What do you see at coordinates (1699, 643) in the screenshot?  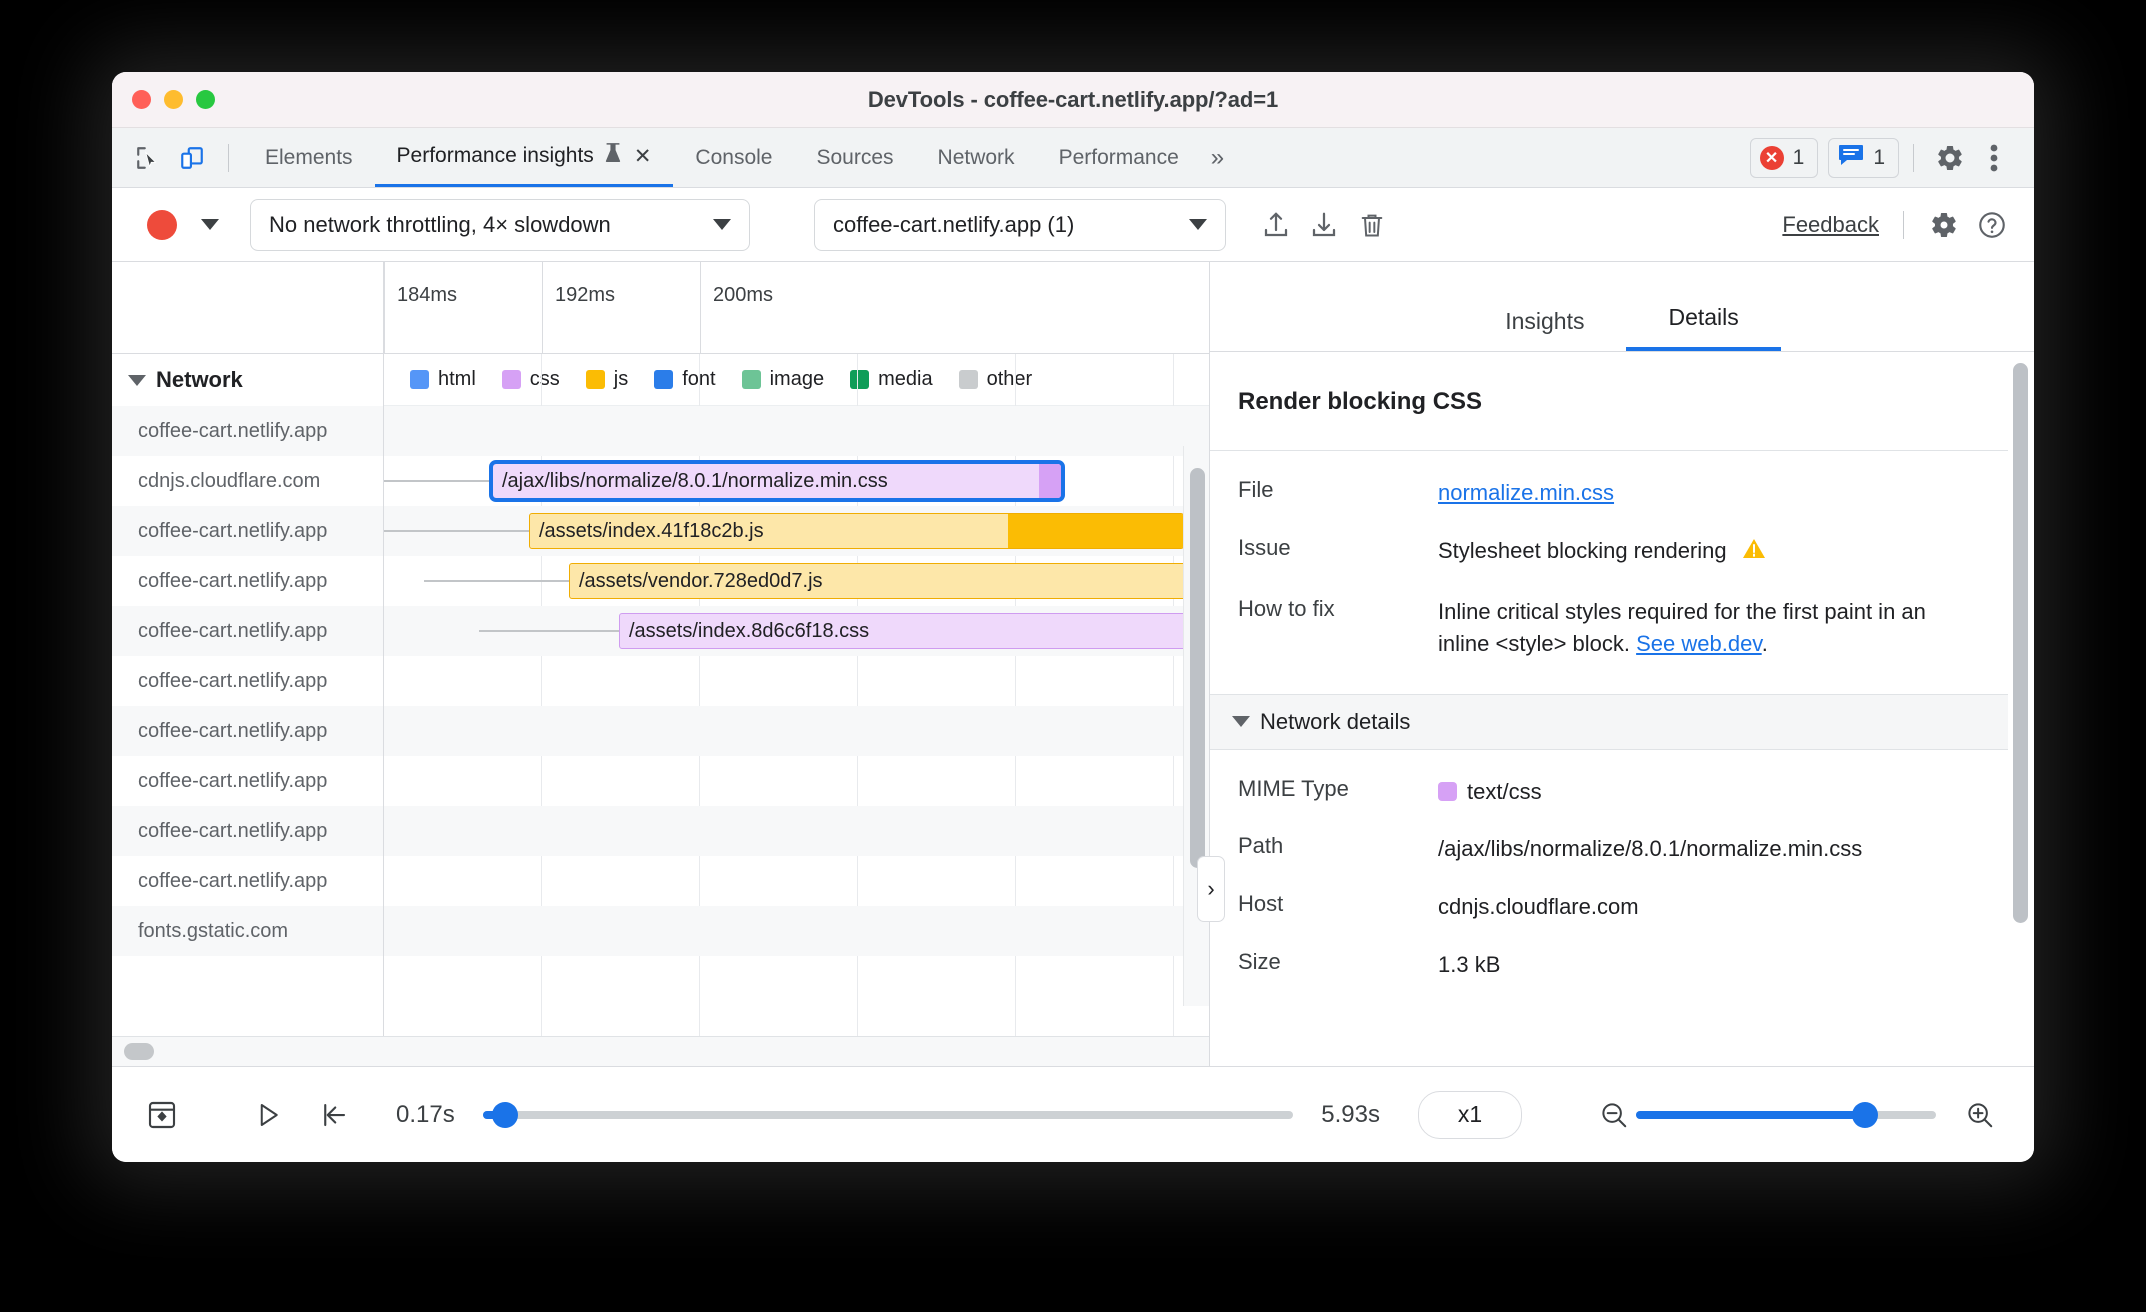 I see `web-dev-link: See web.dev` at bounding box center [1699, 643].